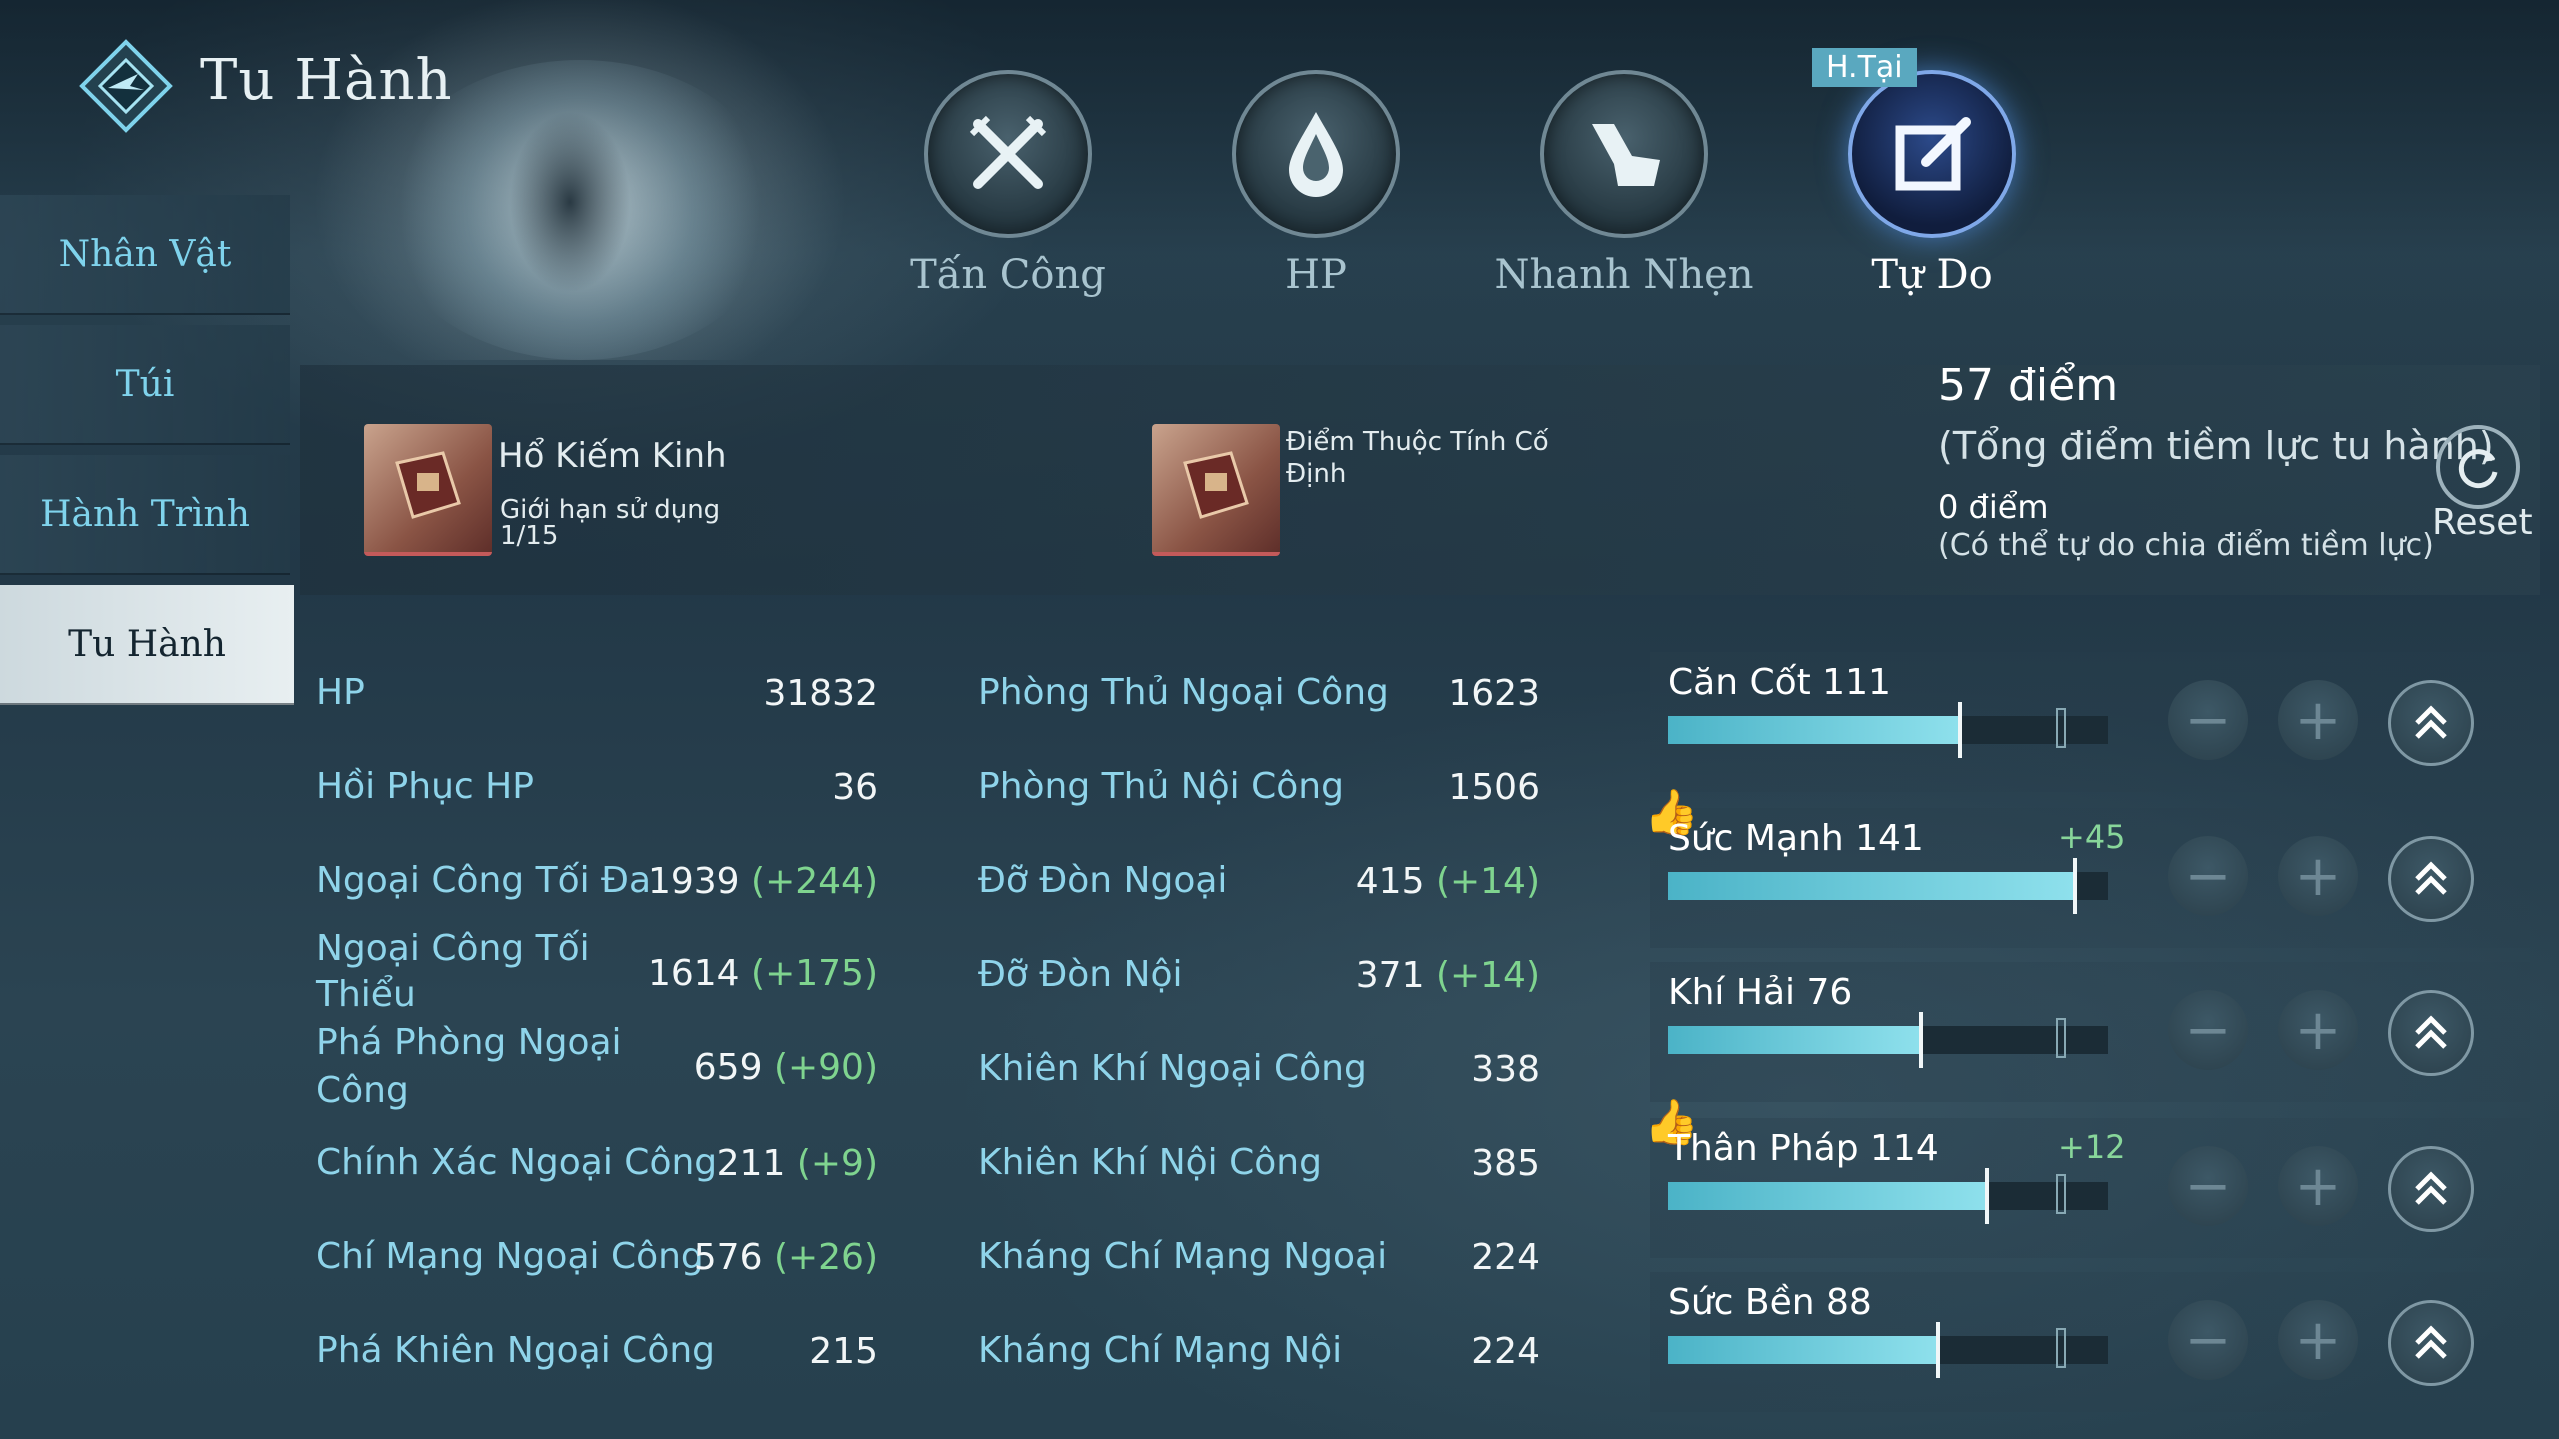 The width and height of the screenshot is (2559, 1439). Describe the element at coordinates (1770, 1302) in the screenshot. I see `attribute-label: Sức Bền 88` at that location.